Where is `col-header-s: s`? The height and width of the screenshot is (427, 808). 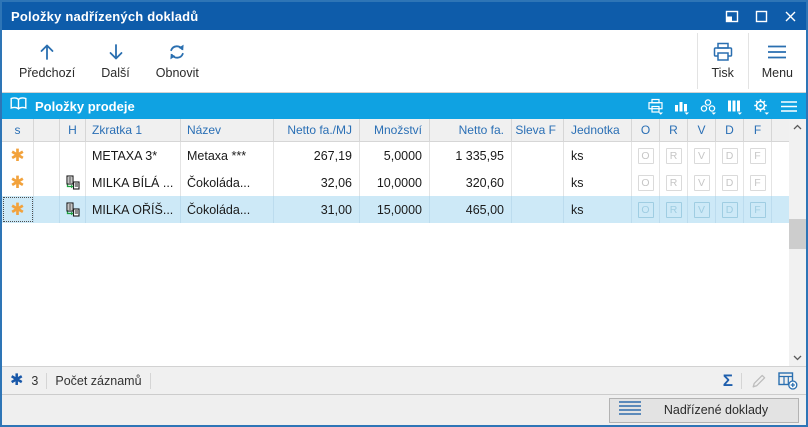 col-header-s: s is located at coordinates (18, 130).